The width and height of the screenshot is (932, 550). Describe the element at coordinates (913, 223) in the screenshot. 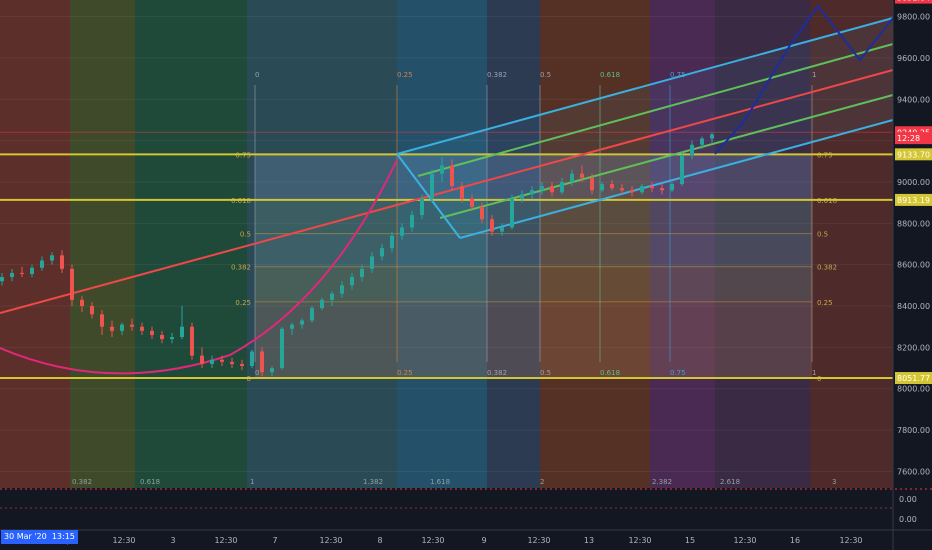

I see `price-axis-tick: 8800.00` at that location.